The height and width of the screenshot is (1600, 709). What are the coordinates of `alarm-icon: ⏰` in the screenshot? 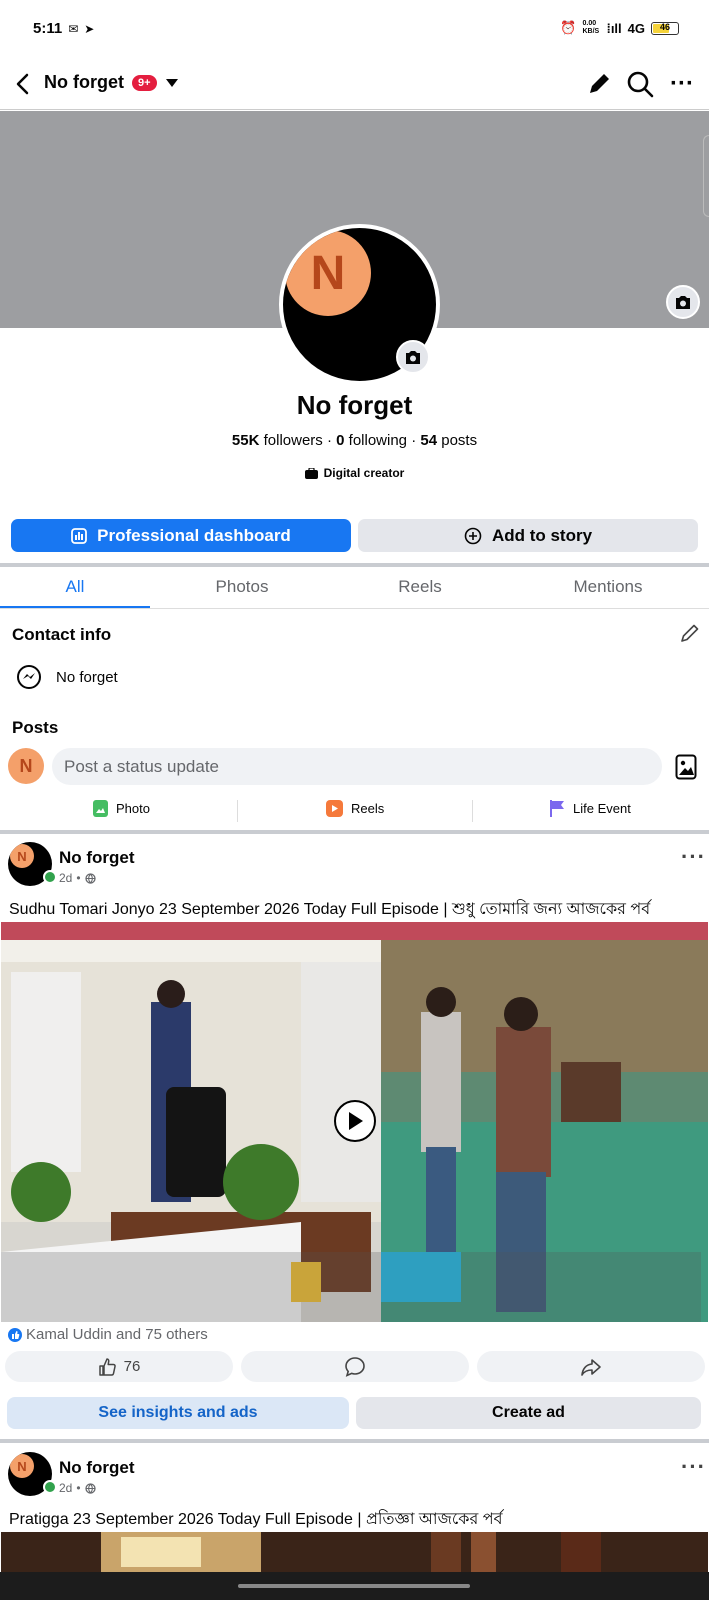 It's located at (568, 27).